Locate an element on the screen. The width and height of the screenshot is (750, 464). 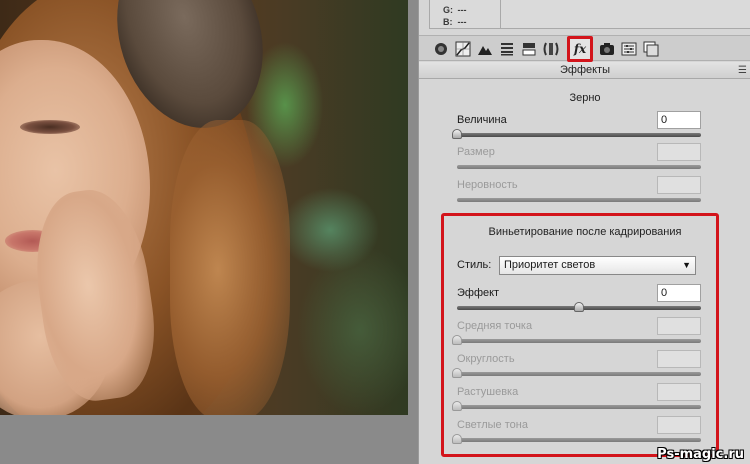
style-dropdown-value: Приоритет светов is located at coordinates (550, 265).